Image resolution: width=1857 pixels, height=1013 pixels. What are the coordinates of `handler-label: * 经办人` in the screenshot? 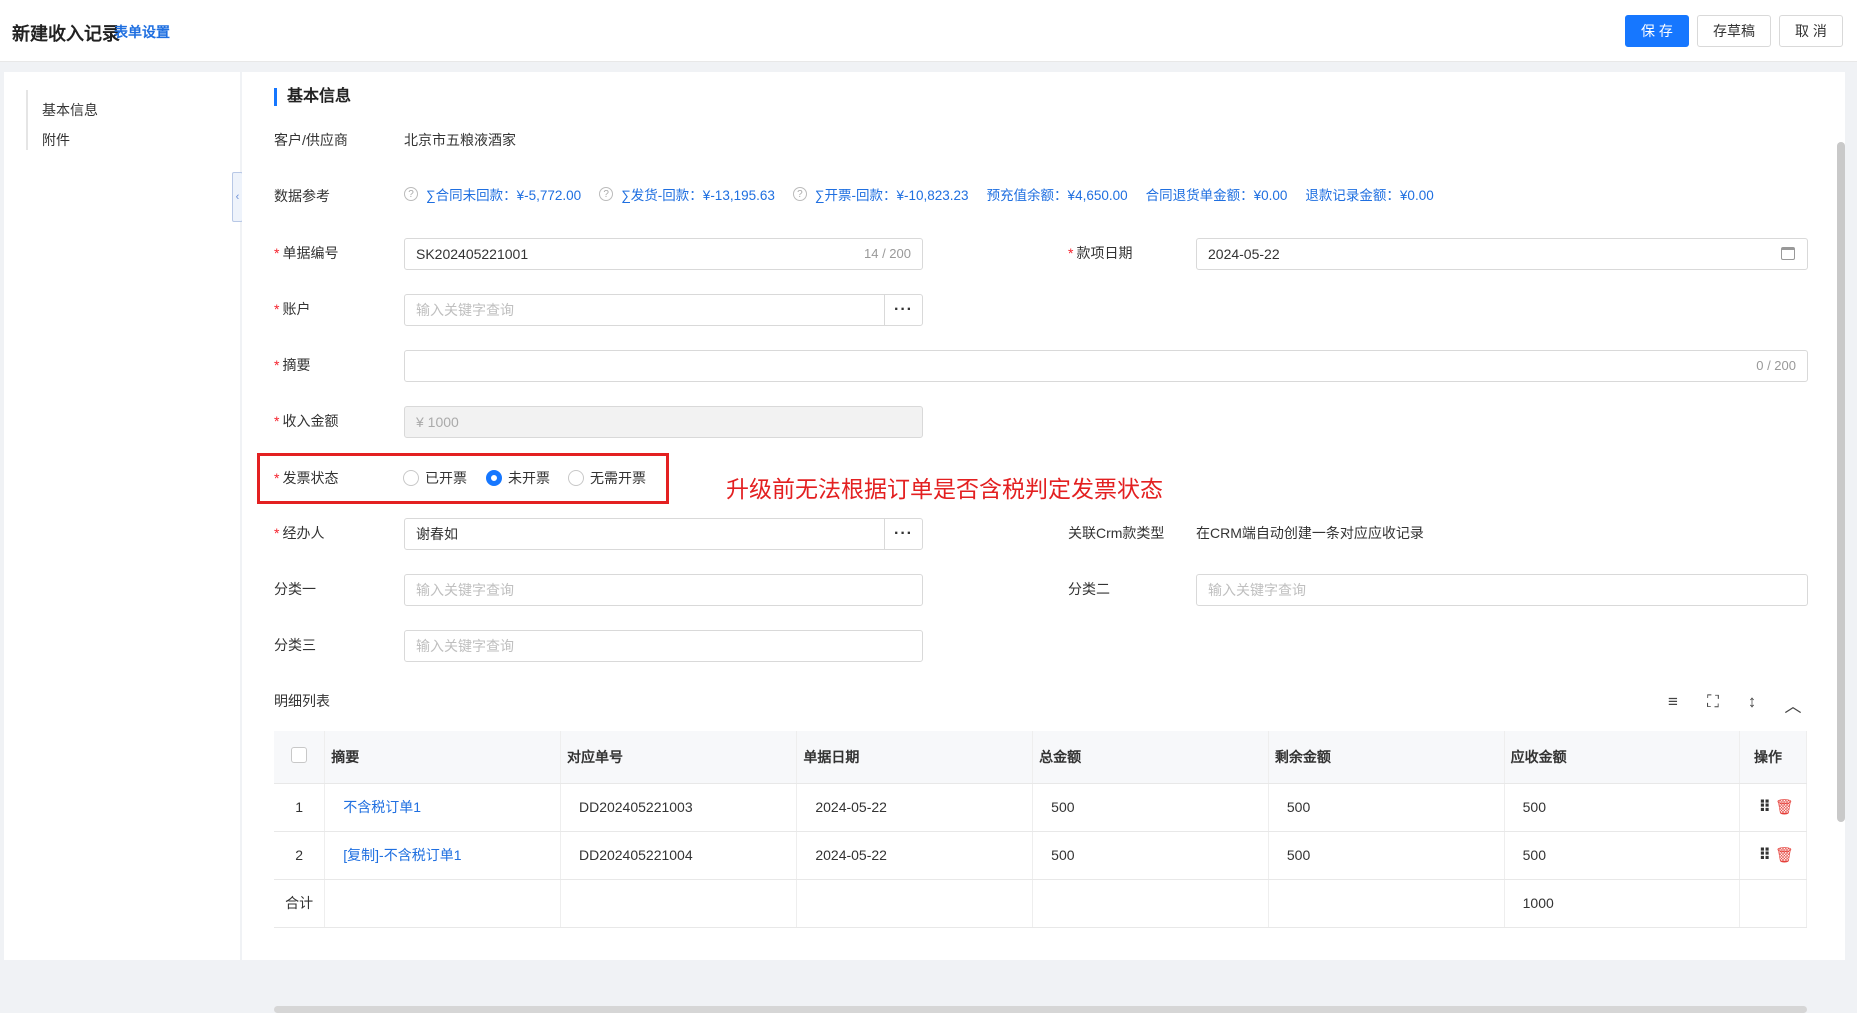 It's located at (299, 533).